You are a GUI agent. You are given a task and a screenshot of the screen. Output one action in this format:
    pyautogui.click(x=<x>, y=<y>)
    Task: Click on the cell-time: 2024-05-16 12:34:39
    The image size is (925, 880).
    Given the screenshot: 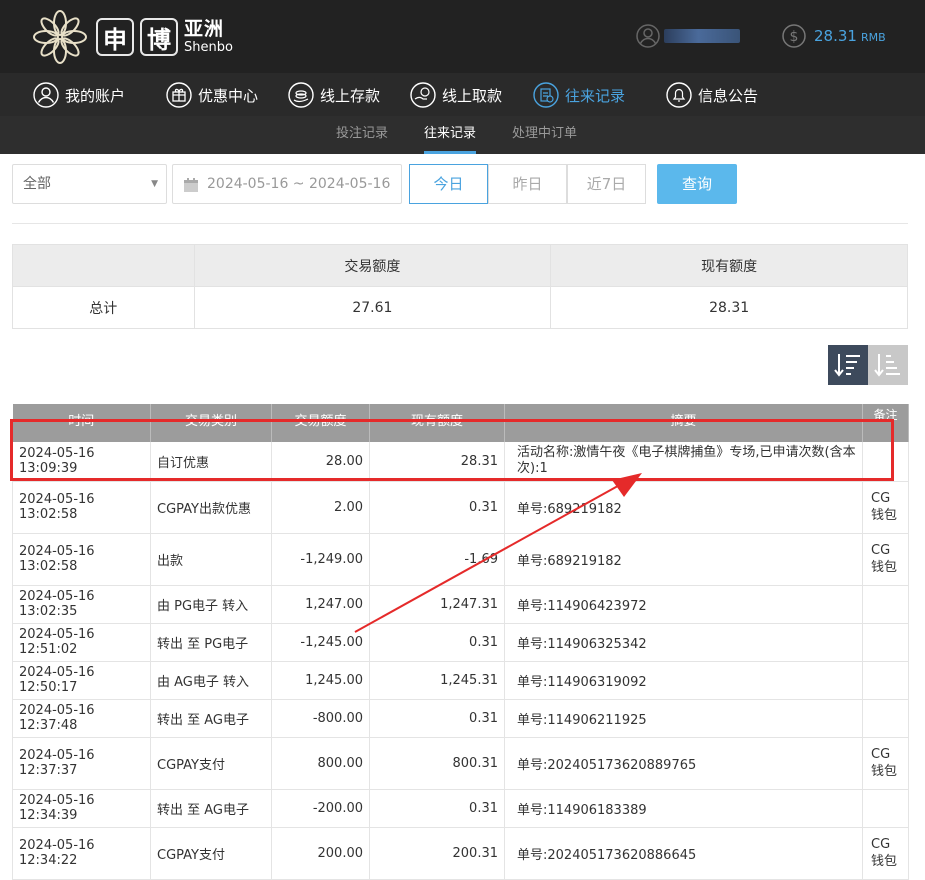 What is the action you would take?
    pyautogui.click(x=81, y=808)
    